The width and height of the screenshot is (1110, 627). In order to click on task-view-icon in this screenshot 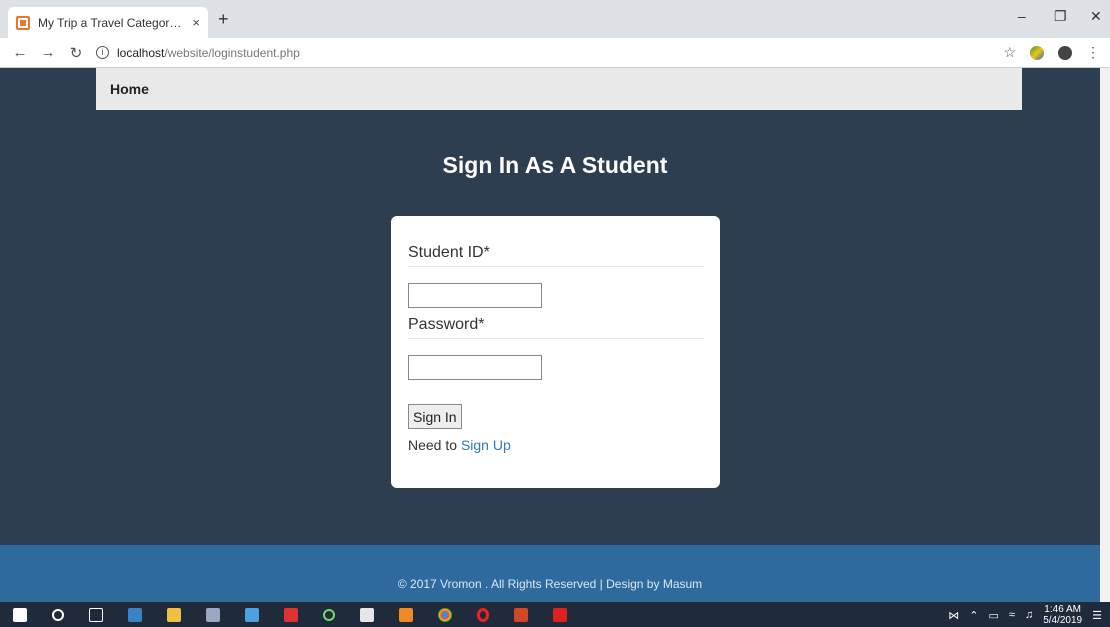, I will do `click(96, 614)`.